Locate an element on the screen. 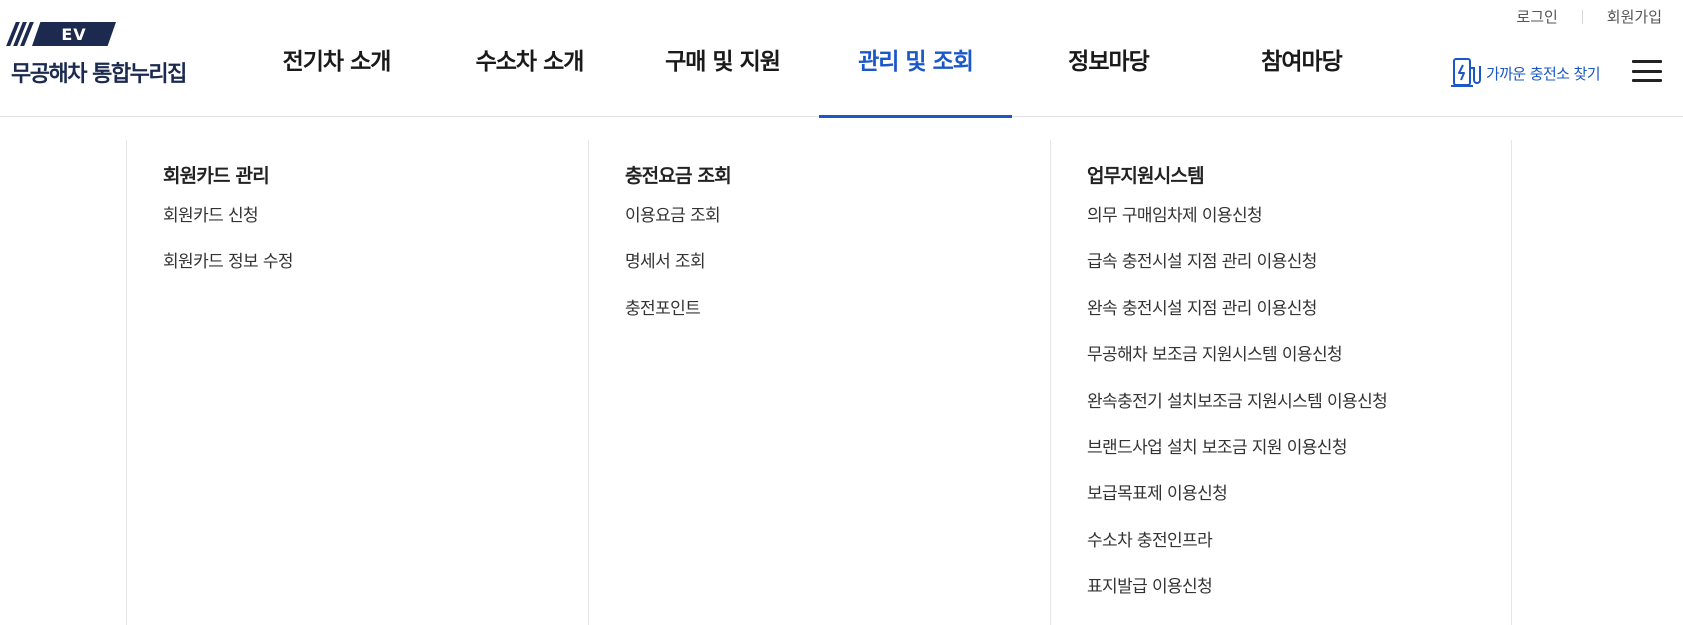 The height and width of the screenshot is (625, 1683). signup-link: 회원가입 is located at coordinates (1634, 16).